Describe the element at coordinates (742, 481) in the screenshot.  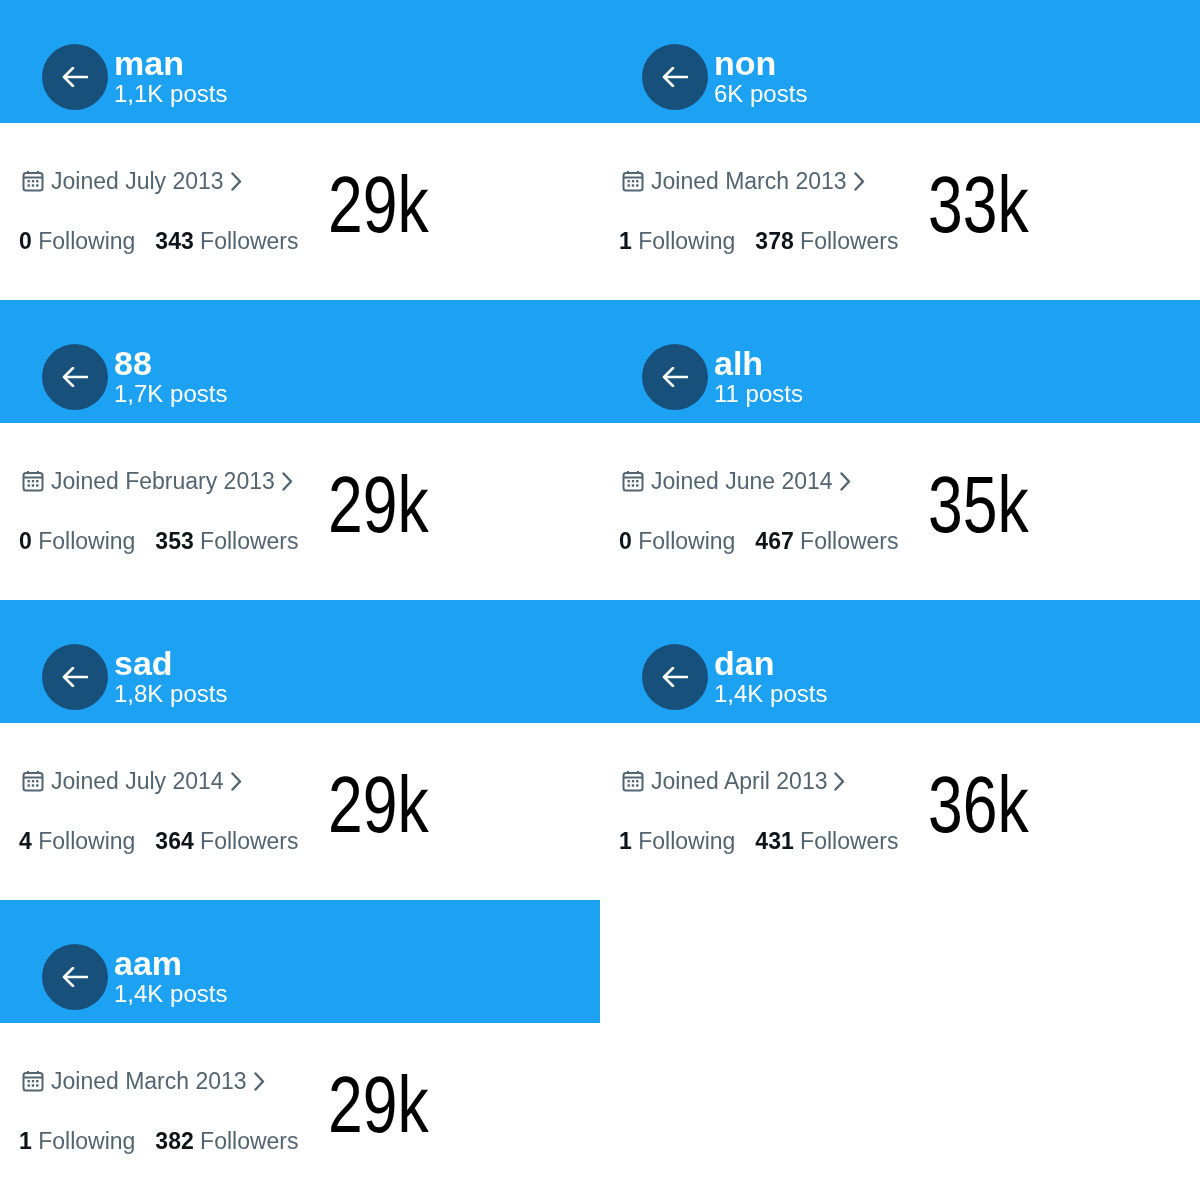
I see `joined-date: Joined June 2014` at that location.